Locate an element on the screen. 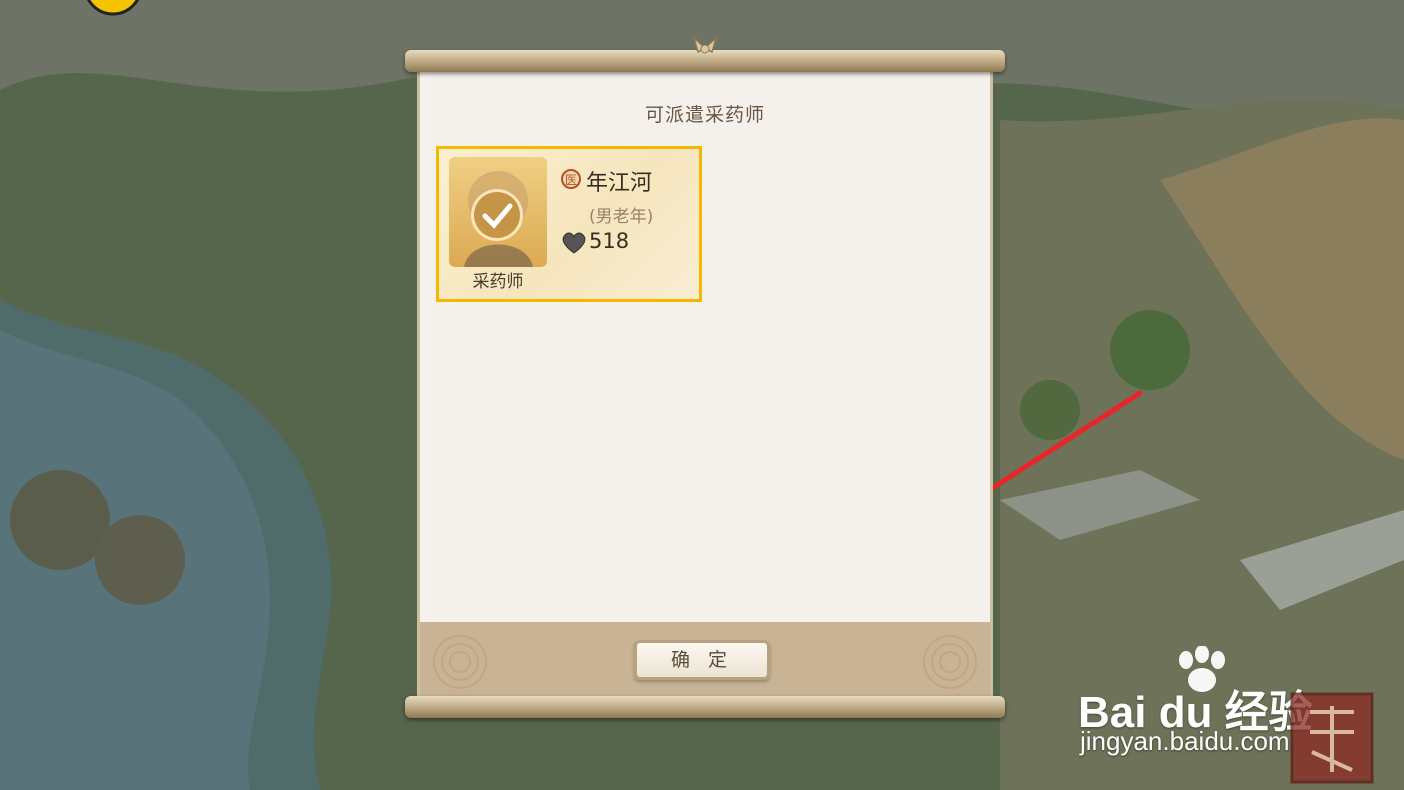 The width and height of the screenshot is (1404, 790). role-label: 采药师 is located at coordinates (498, 282).